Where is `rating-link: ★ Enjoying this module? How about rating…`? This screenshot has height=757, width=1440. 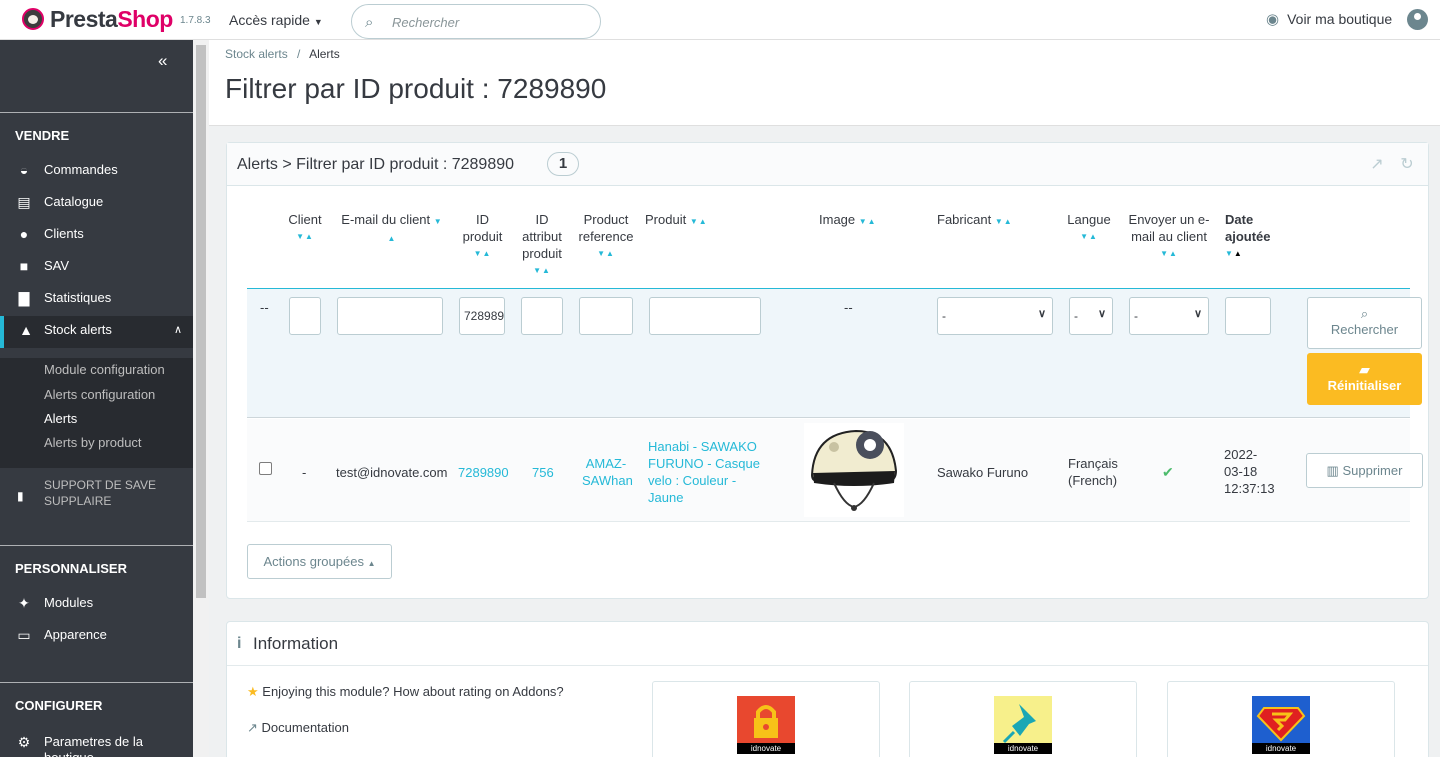
rating-link: ★ Enjoying this module? How about rating… is located at coordinates (405, 692).